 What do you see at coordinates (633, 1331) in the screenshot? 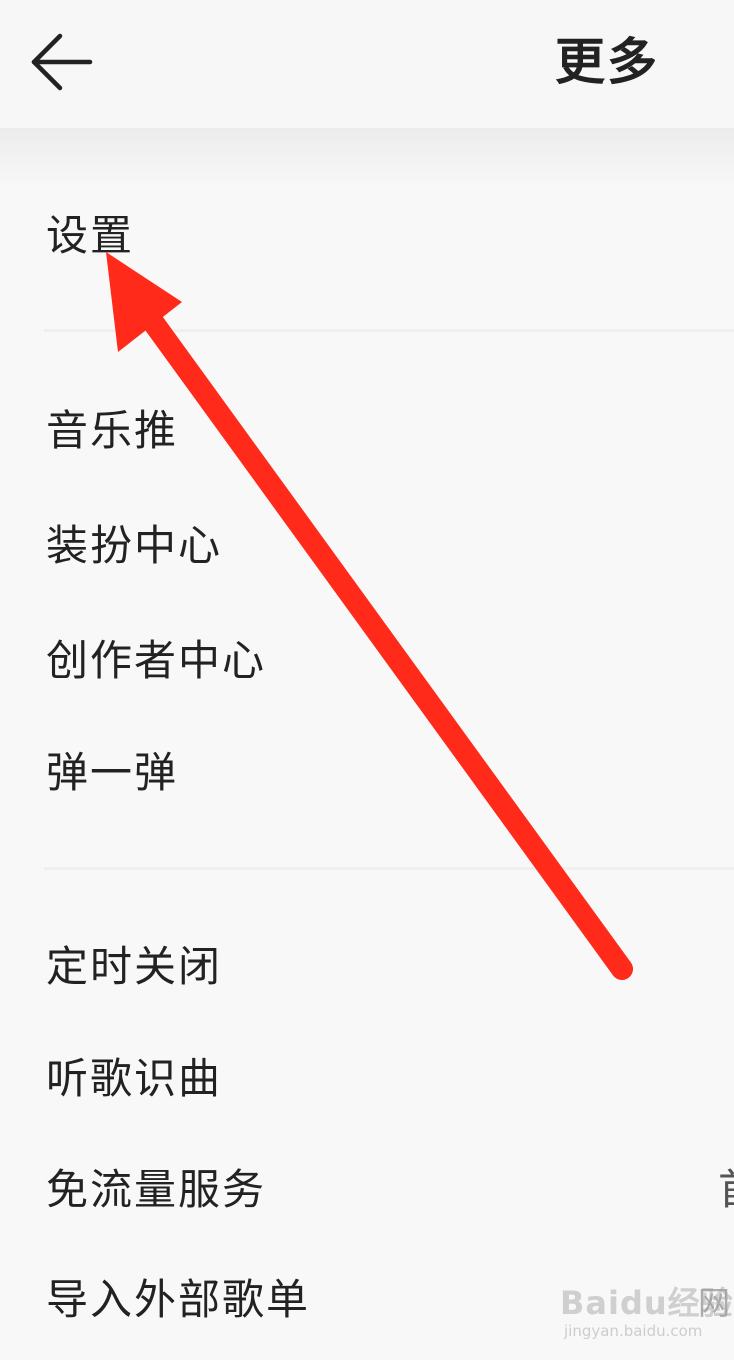
I see `watermark-url: jingyan.baidu.com` at bounding box center [633, 1331].